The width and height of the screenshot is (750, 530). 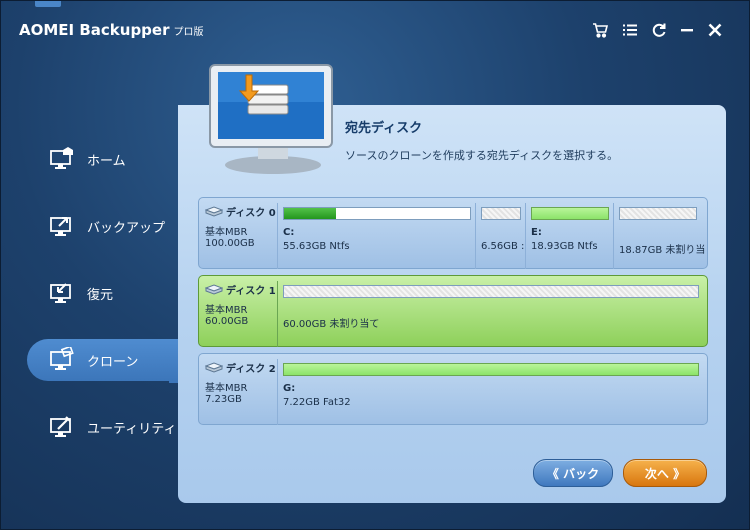 I want to click on partition-e: E: 18.93GB Ntfs, so click(x=569, y=236).